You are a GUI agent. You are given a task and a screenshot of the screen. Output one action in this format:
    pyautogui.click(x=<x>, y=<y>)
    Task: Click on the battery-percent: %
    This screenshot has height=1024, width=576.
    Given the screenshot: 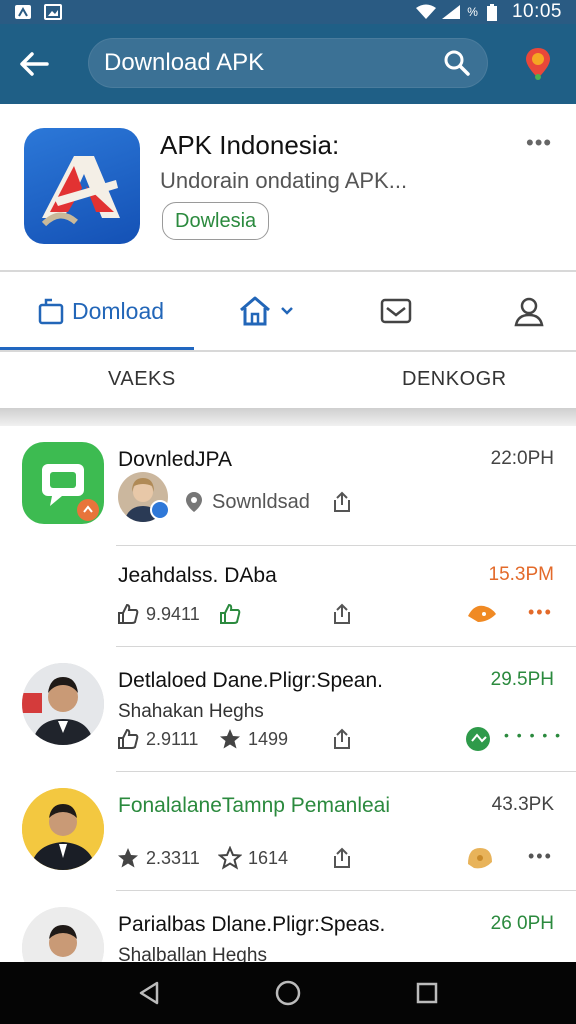 What is the action you would take?
    pyautogui.click(x=472, y=12)
    